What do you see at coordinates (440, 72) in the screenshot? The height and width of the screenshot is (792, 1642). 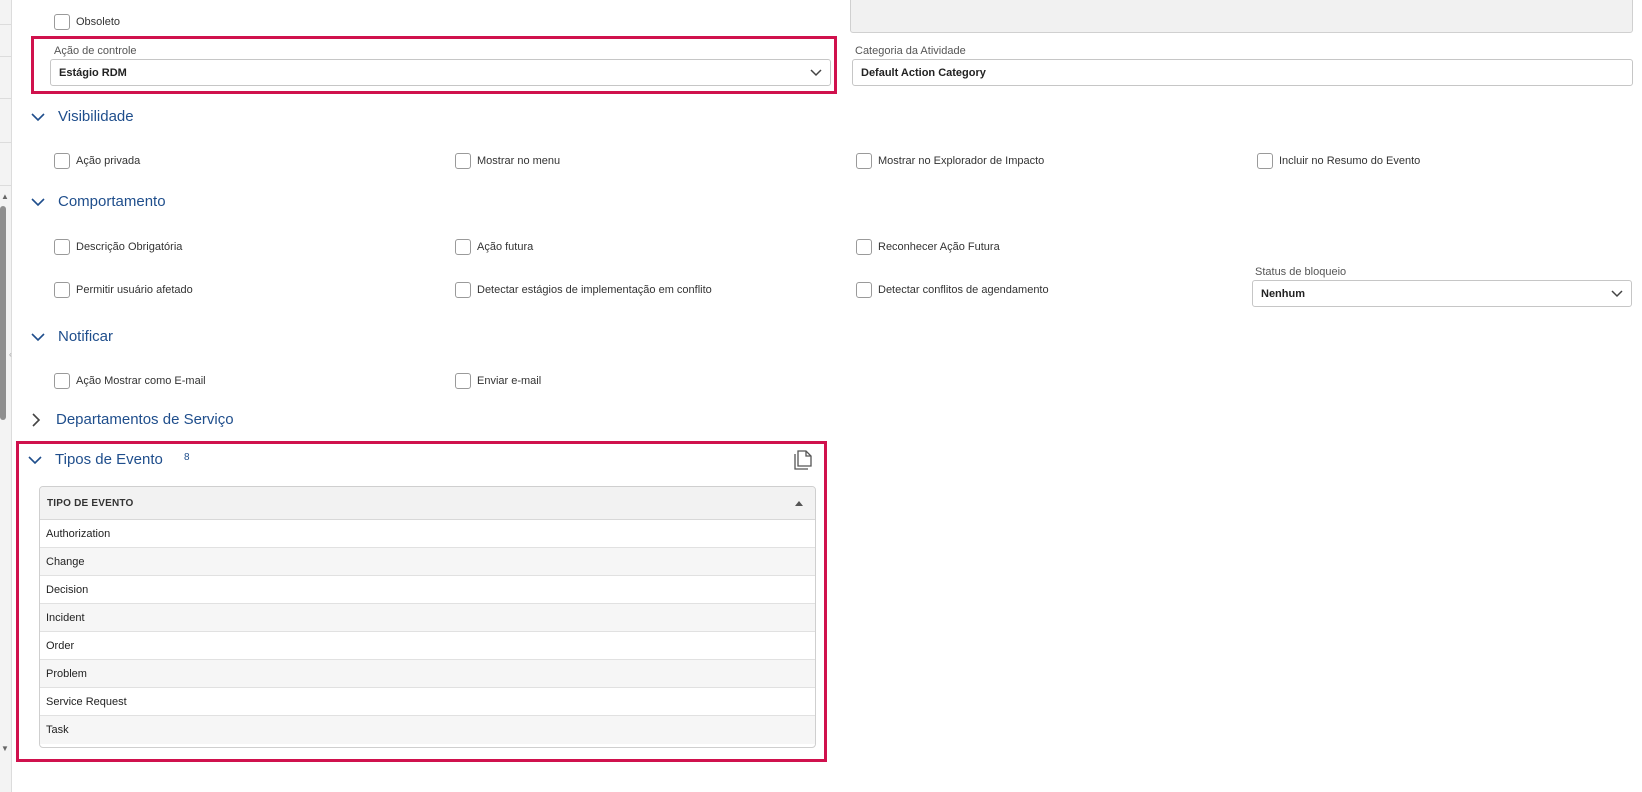 I see `acao-controle-select: Estágio RDM` at bounding box center [440, 72].